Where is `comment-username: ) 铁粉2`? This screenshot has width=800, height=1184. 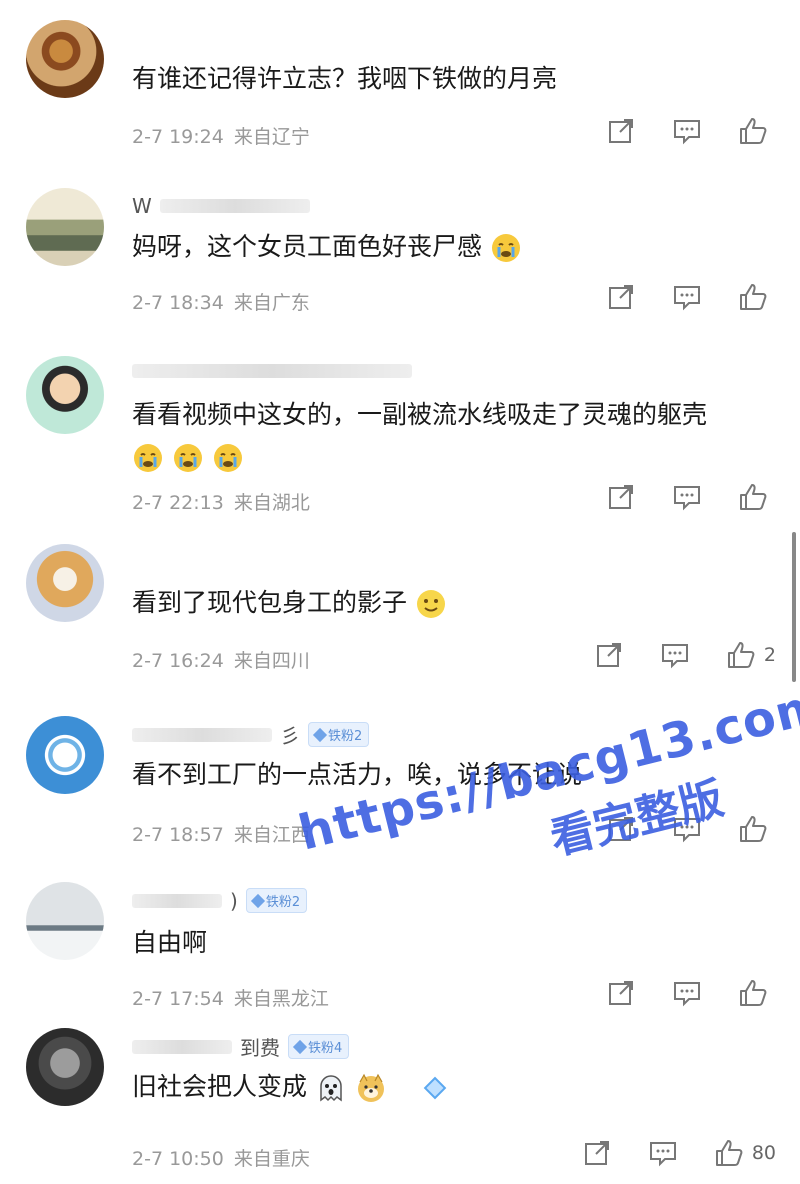 comment-username: ) 铁粉2 is located at coordinates (220, 900).